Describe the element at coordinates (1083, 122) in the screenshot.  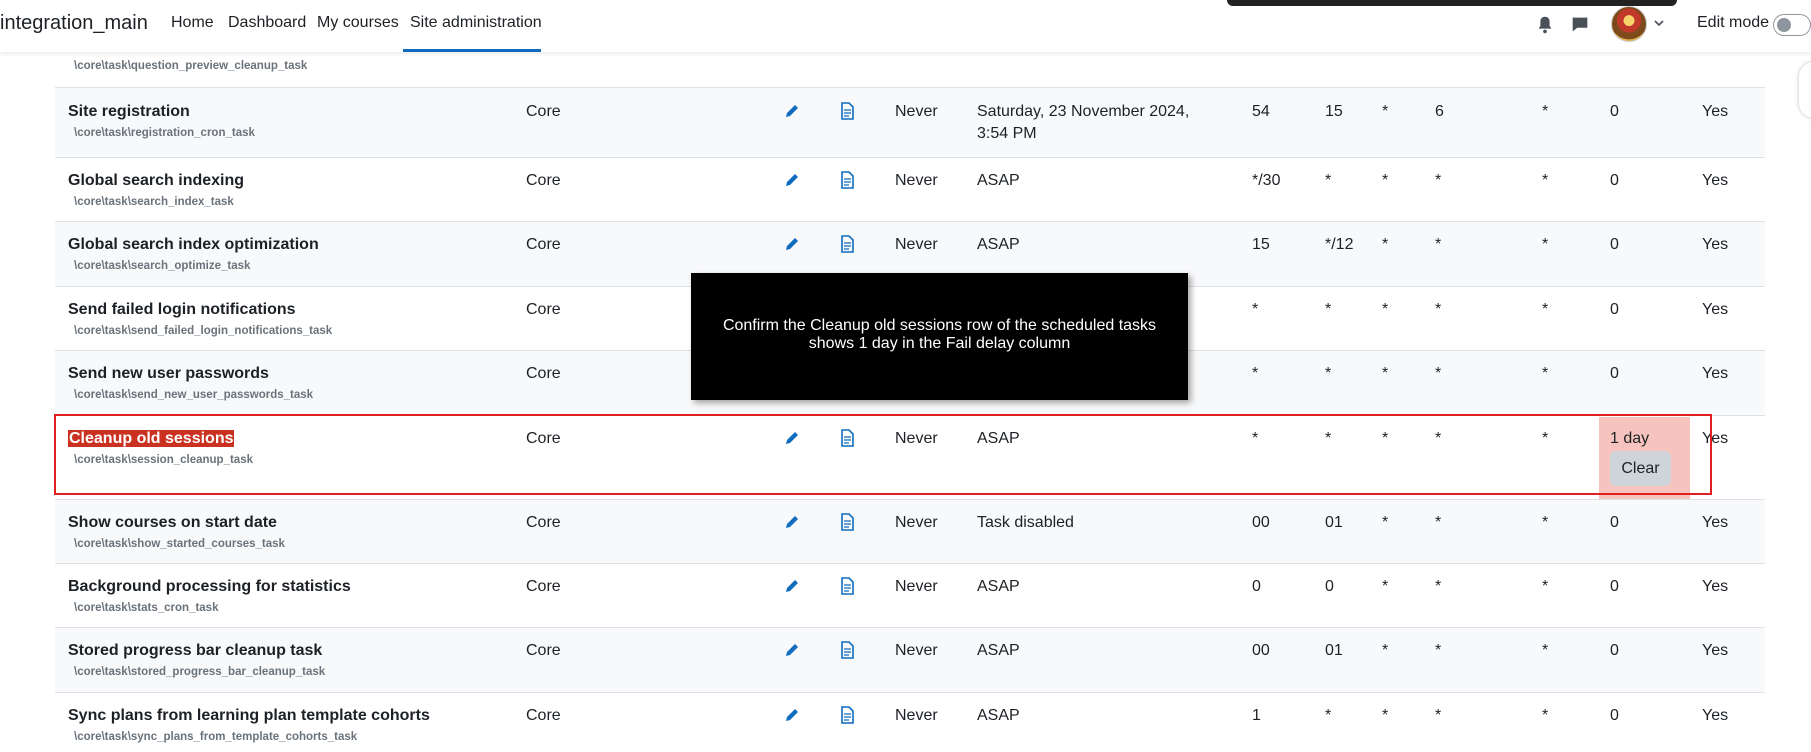
I see `task-next-run: Saturday, 23 November 2024, 3:54 PM` at that location.